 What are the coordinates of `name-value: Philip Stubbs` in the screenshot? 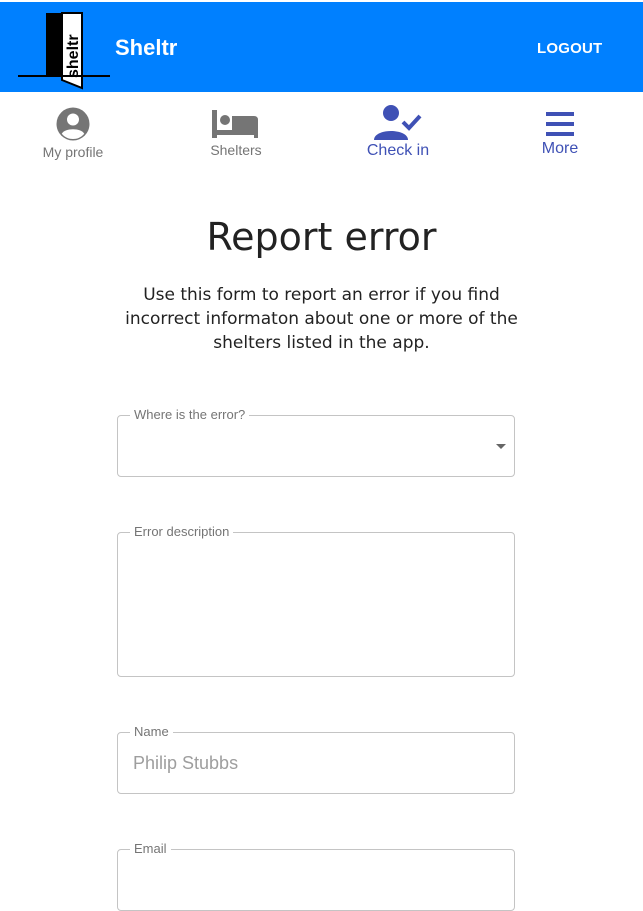 It's located at (186, 763).